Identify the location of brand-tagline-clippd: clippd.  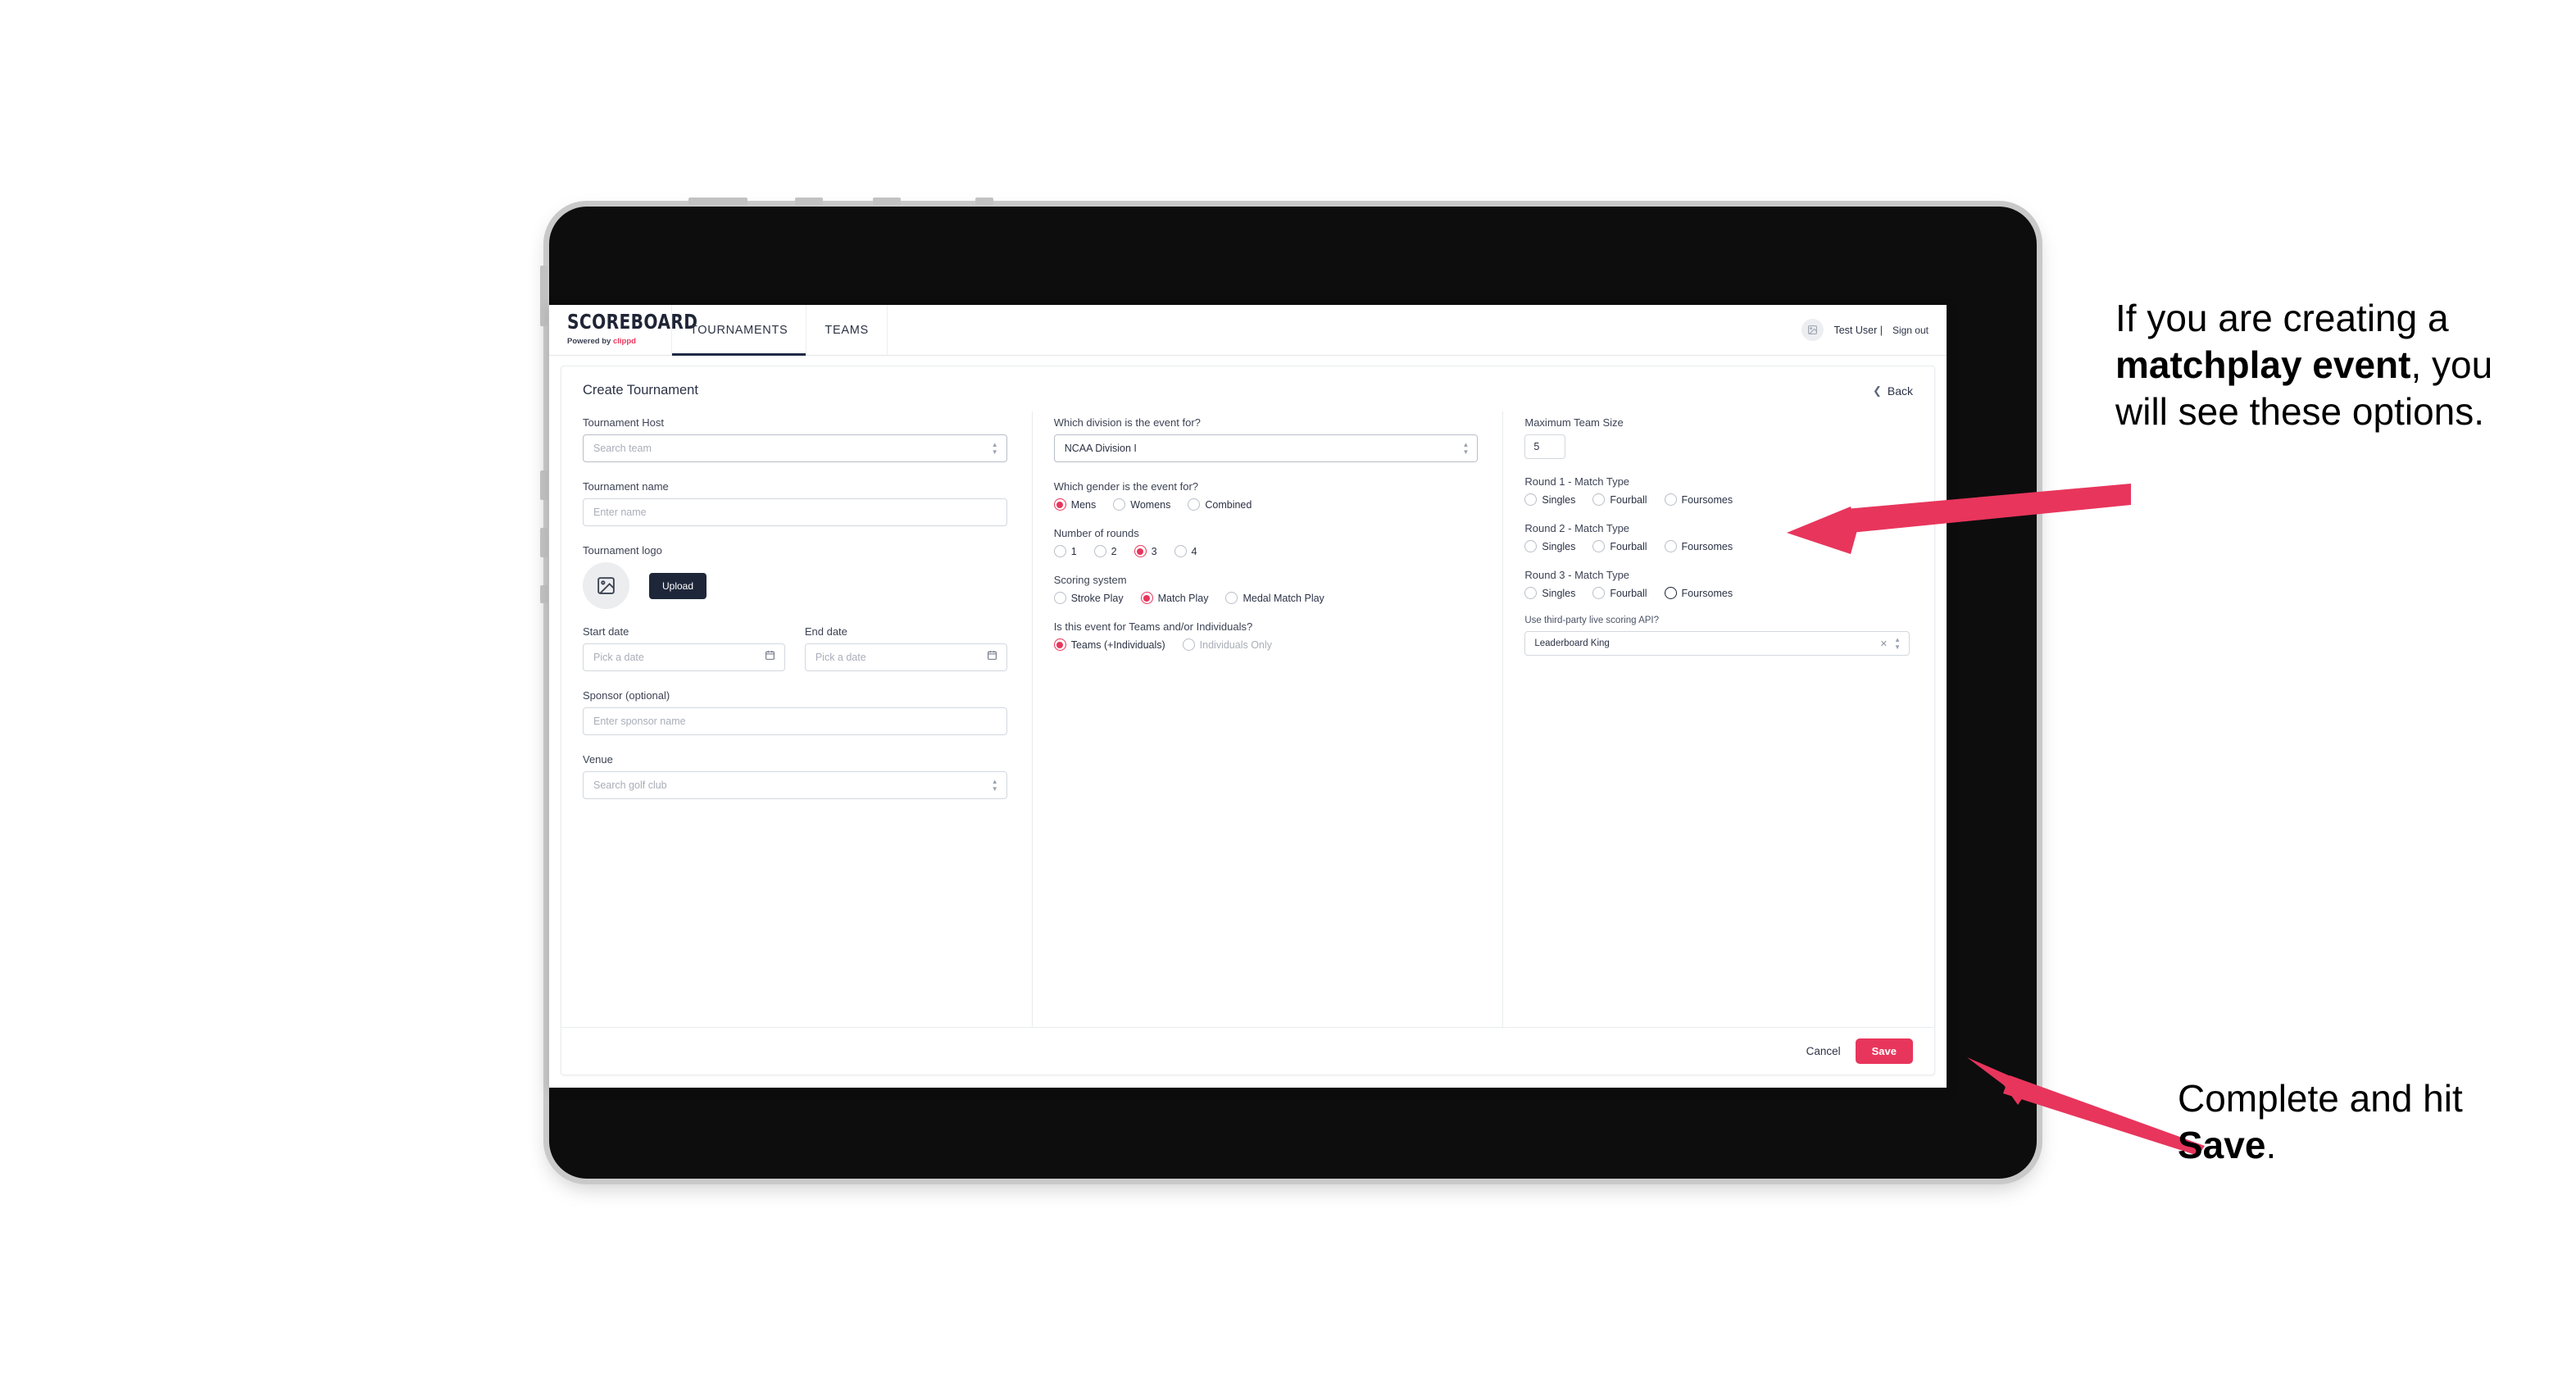
(624, 341).